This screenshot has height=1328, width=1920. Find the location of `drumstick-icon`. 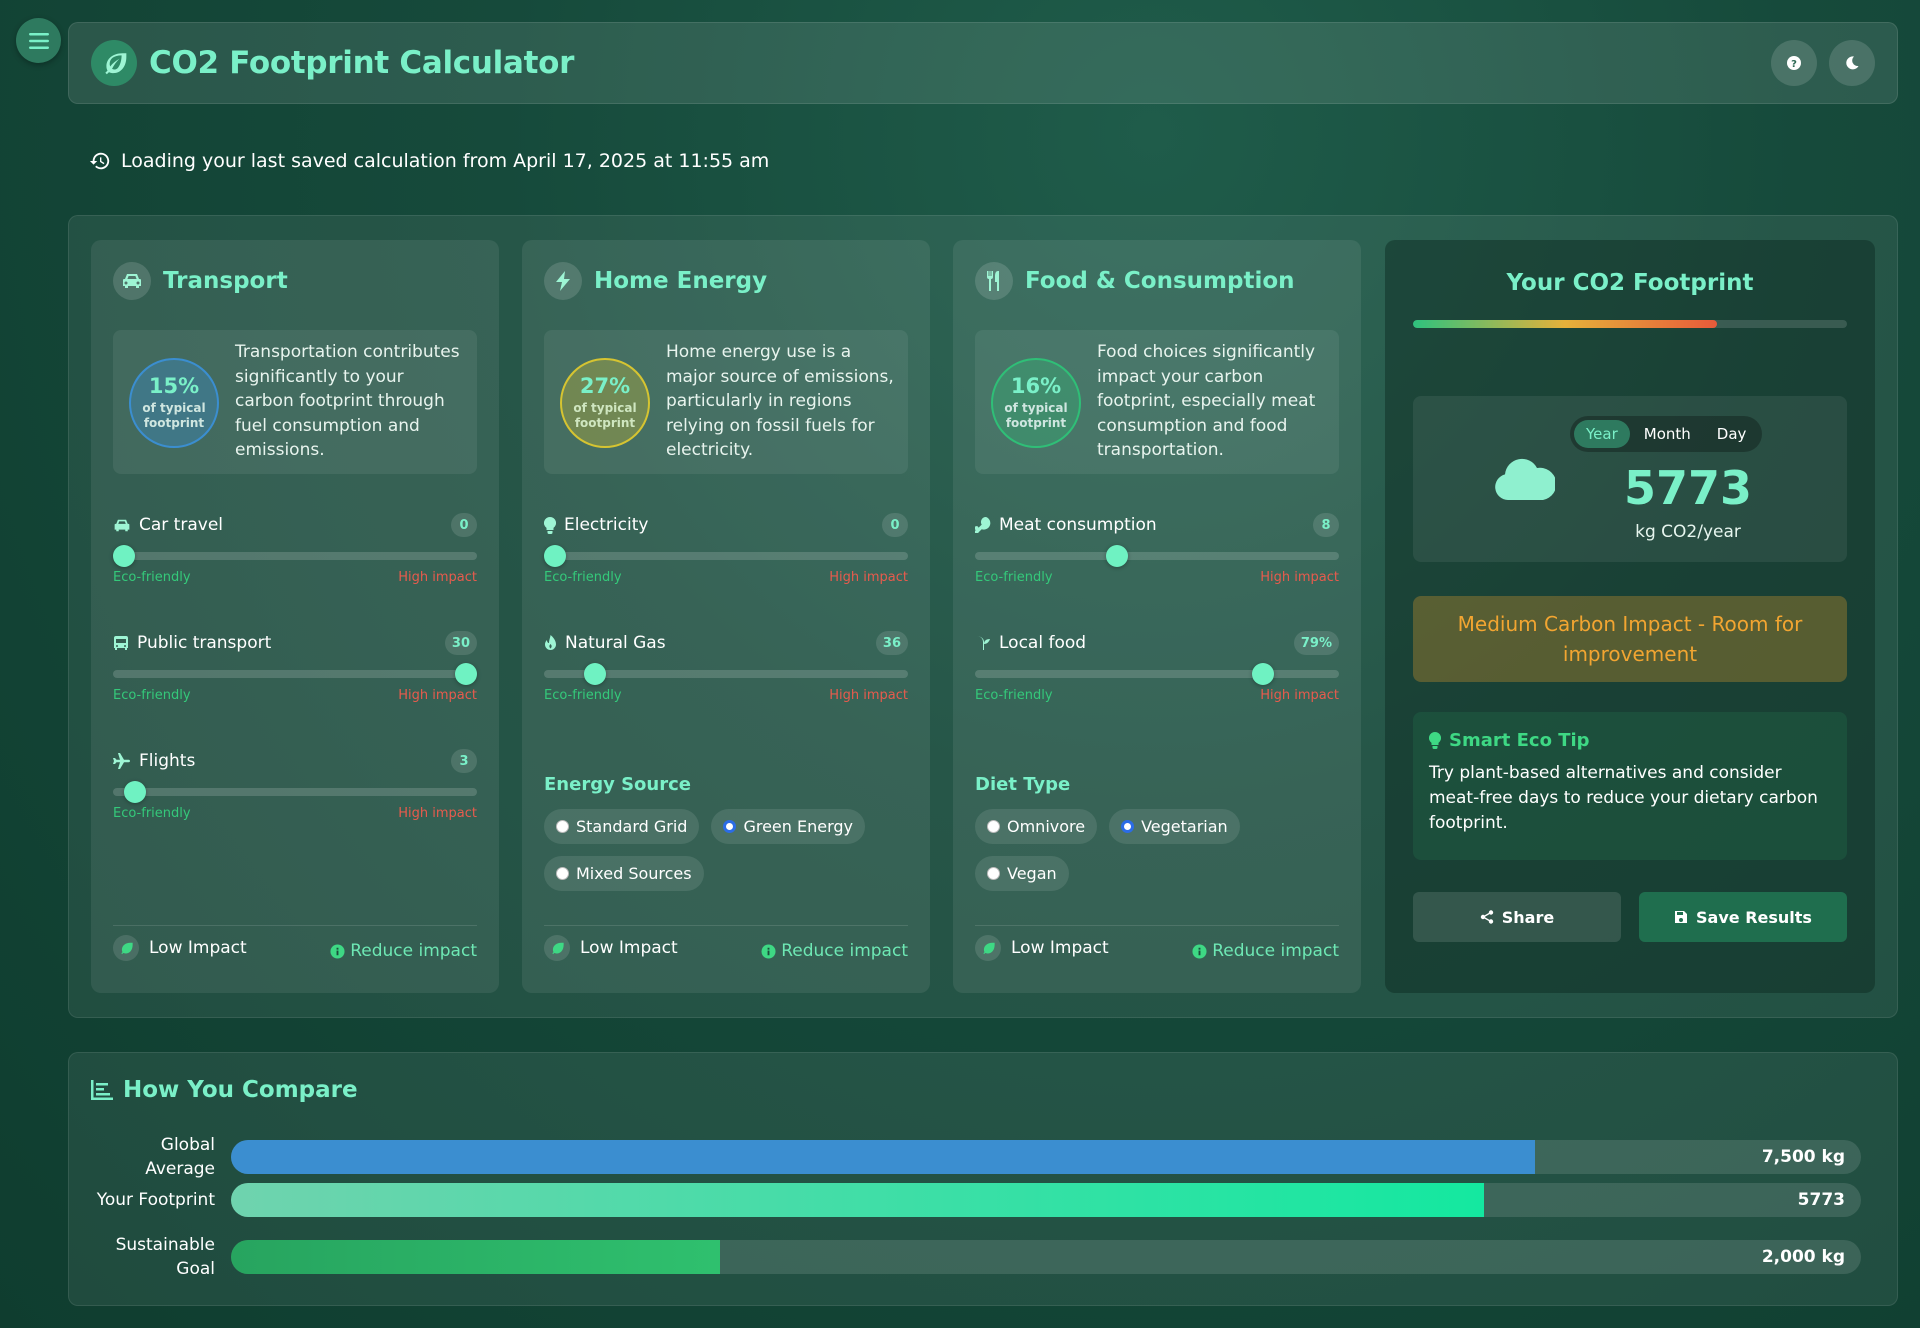

drumstick-icon is located at coordinates (983, 525).